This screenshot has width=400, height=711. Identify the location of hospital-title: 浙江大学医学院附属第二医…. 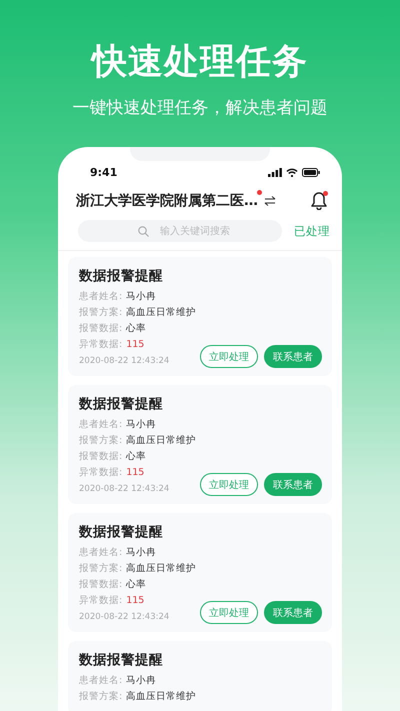
(167, 201).